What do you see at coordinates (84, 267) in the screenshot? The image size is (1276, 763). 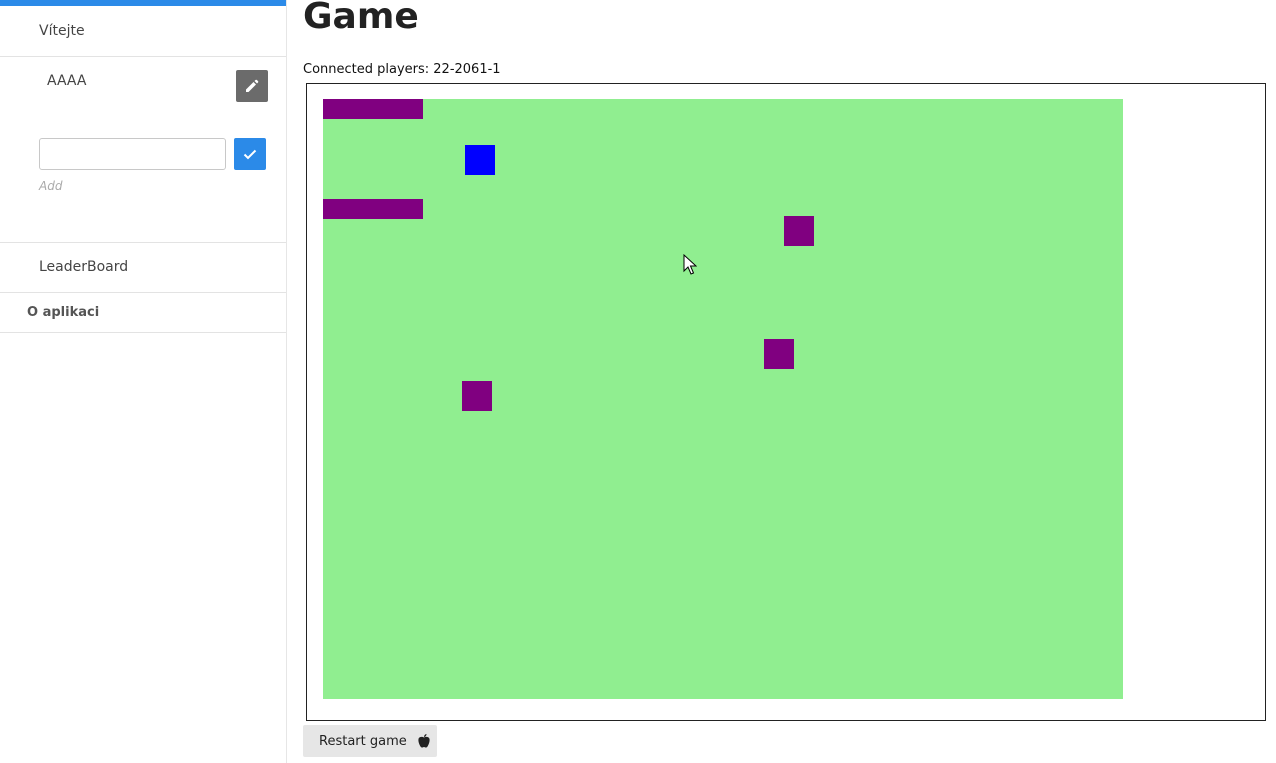 I see `nav-item-leaderboard-label: LeaderBoard` at bounding box center [84, 267].